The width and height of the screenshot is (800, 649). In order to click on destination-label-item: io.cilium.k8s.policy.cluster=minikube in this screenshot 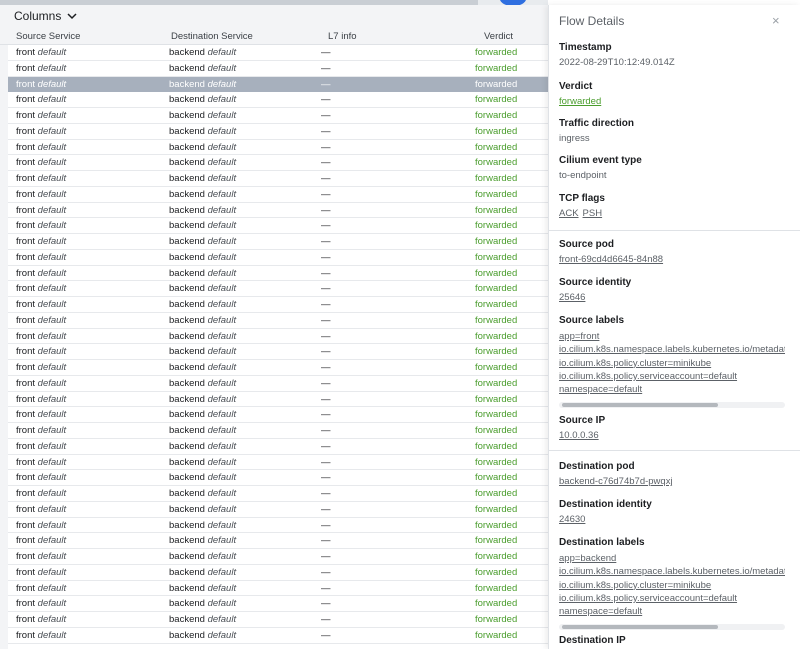, I will do `click(672, 585)`.